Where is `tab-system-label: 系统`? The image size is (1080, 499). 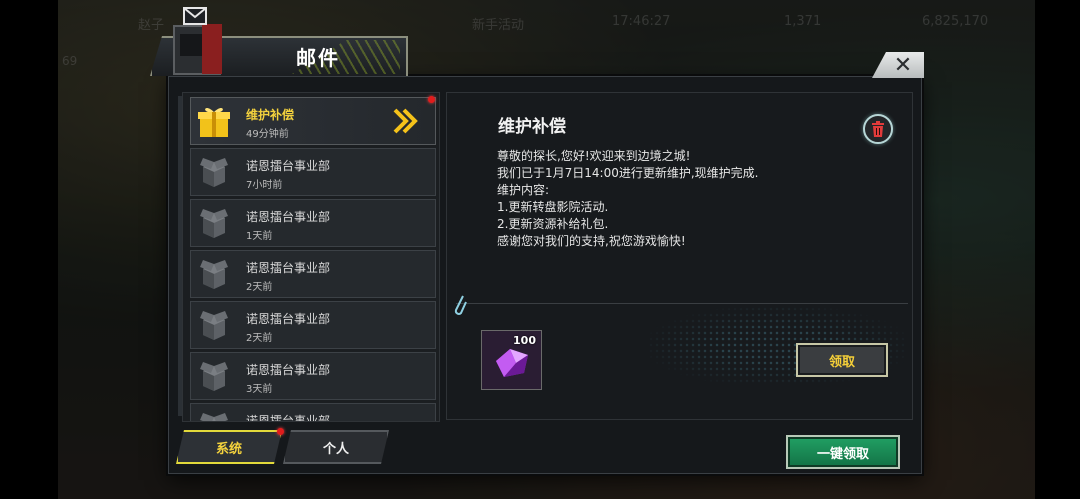 tab-system-label: 系统 is located at coordinates (228, 449).